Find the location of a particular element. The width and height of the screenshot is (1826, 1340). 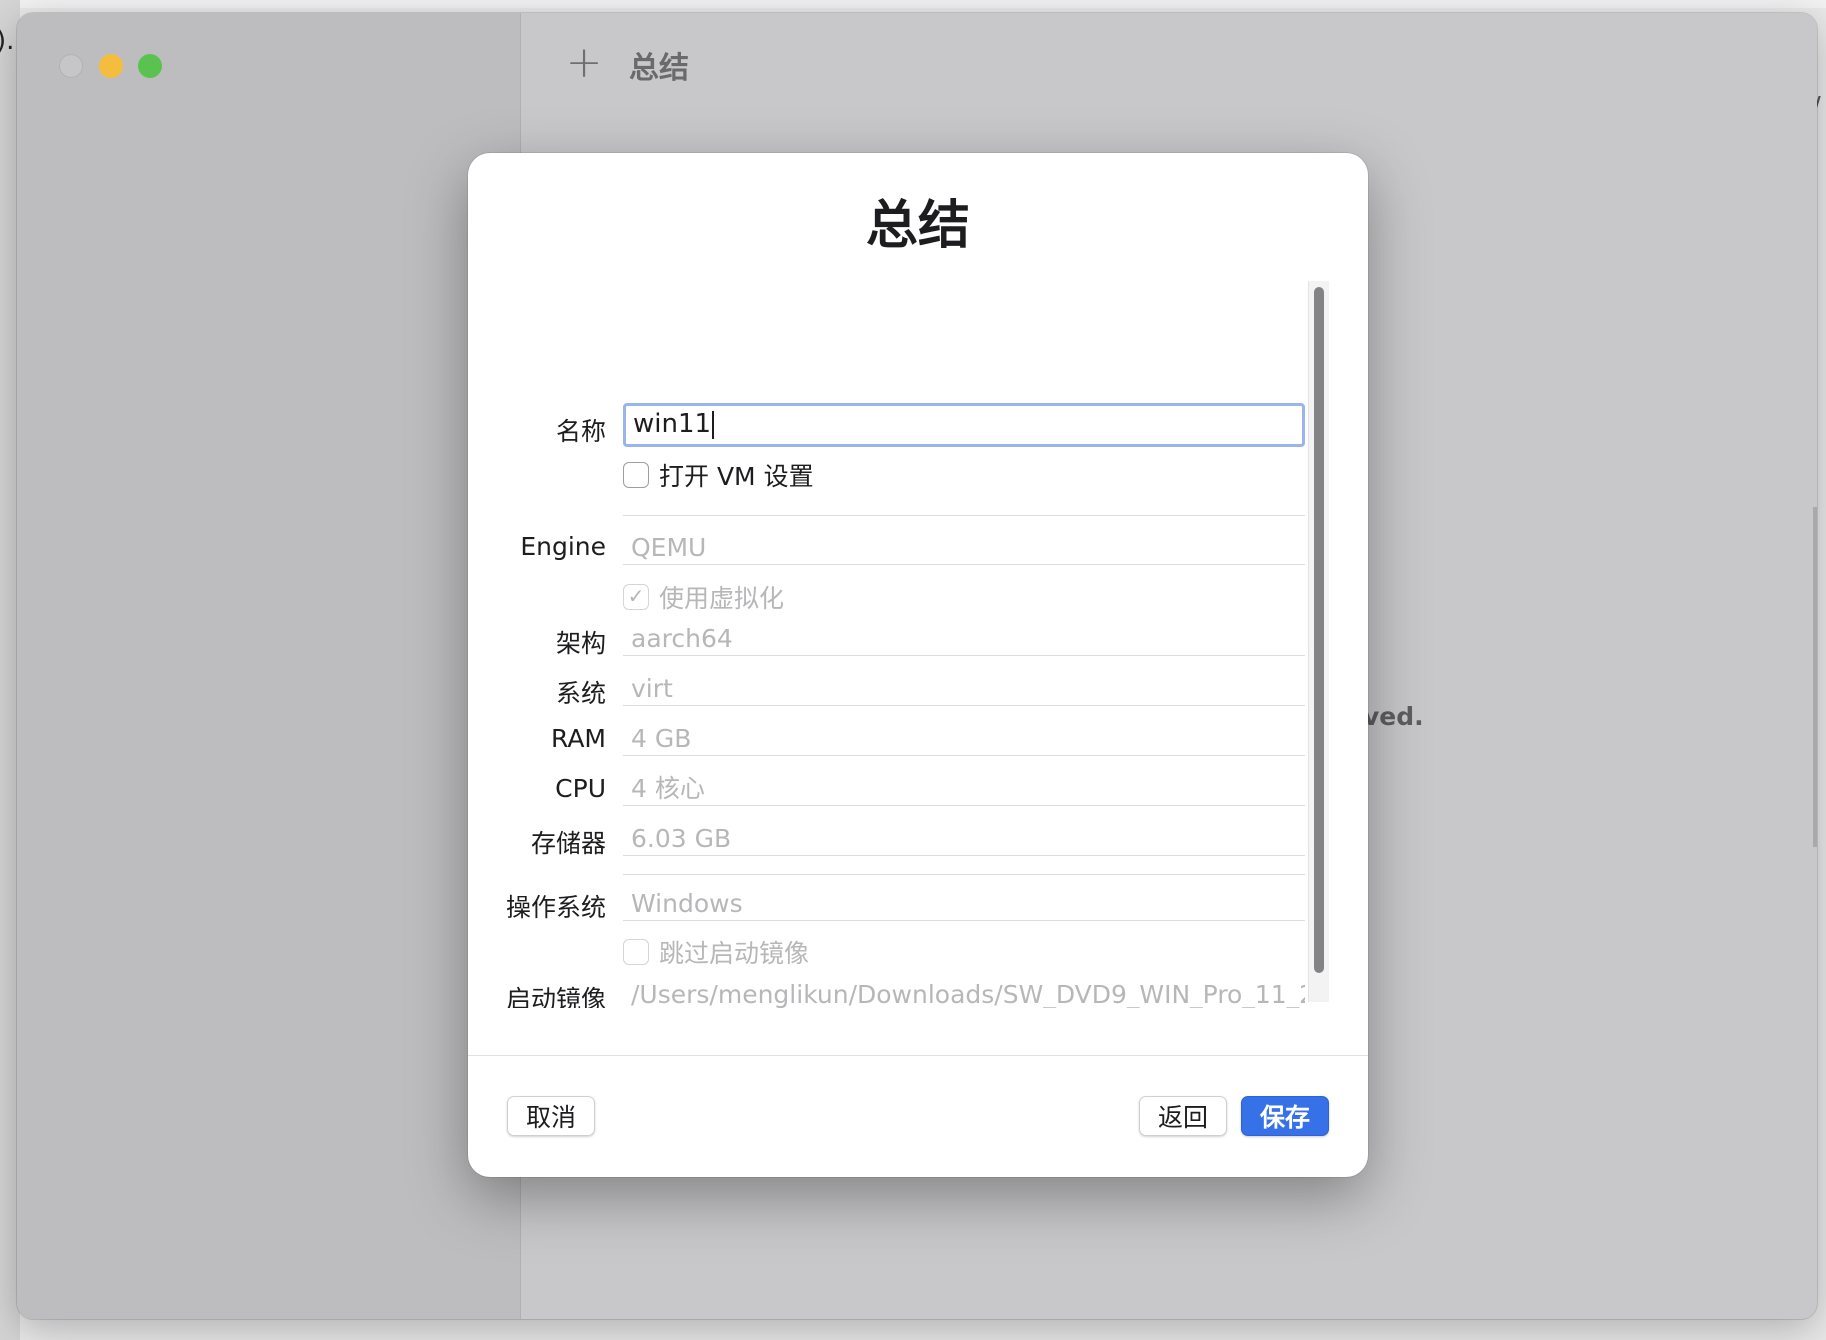

use-virtualization-checkbox: ✓ 使用虚拟化 is located at coordinates (703, 597).